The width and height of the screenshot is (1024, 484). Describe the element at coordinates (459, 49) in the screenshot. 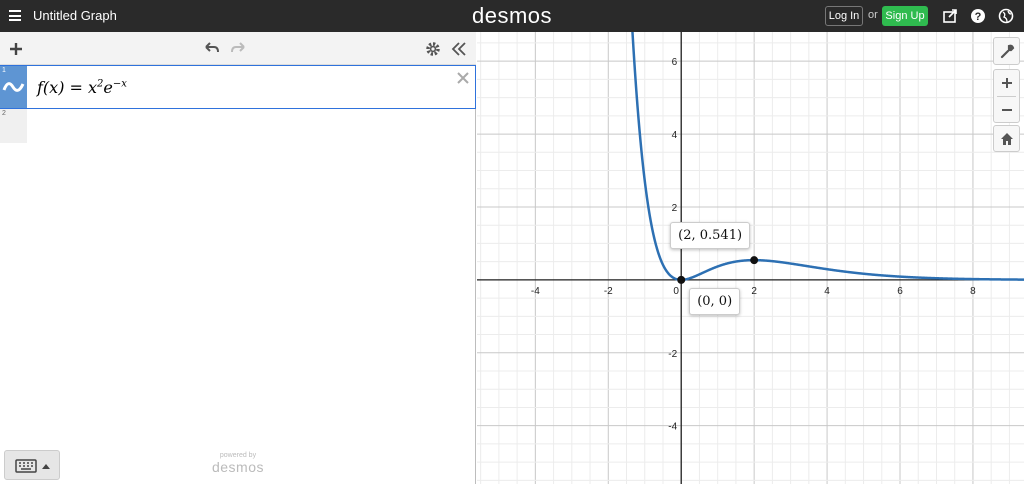

I see `collapse-panel-icon` at that location.